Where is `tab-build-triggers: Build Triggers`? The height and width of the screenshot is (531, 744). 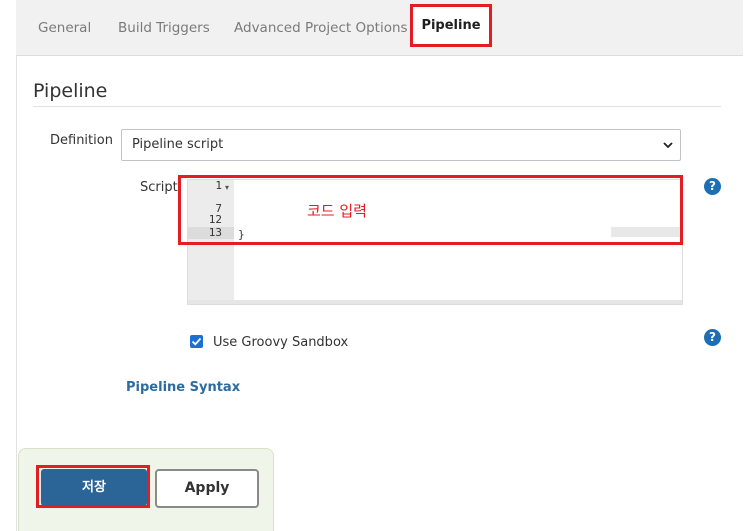 tab-build-triggers: Build Triggers is located at coordinates (164, 28).